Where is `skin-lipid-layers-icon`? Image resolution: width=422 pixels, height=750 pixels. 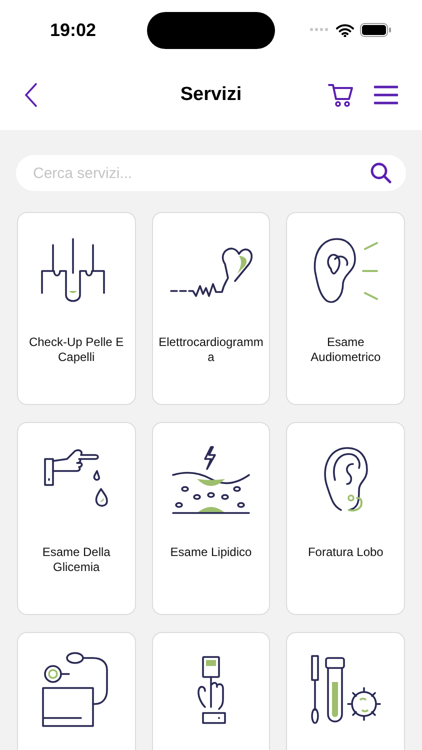 skin-lipid-layers-icon is located at coordinates (210, 480).